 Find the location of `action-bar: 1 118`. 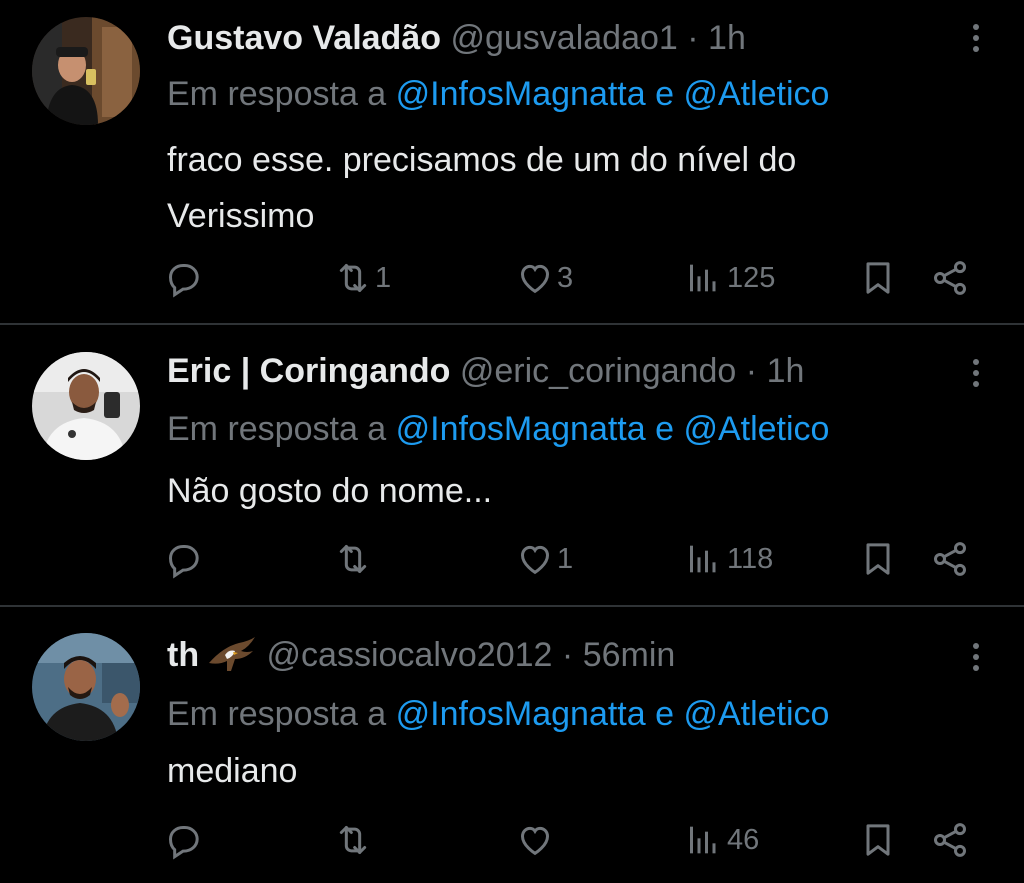

action-bar: 1 118 is located at coordinates (512, 559).